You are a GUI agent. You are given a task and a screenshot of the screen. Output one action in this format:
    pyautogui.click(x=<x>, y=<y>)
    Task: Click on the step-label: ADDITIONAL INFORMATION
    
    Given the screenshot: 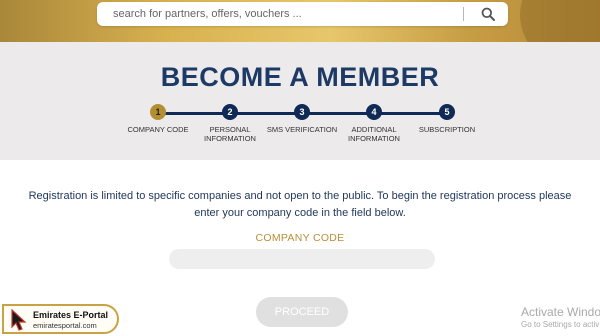 What is the action you would take?
    pyautogui.click(x=374, y=134)
    